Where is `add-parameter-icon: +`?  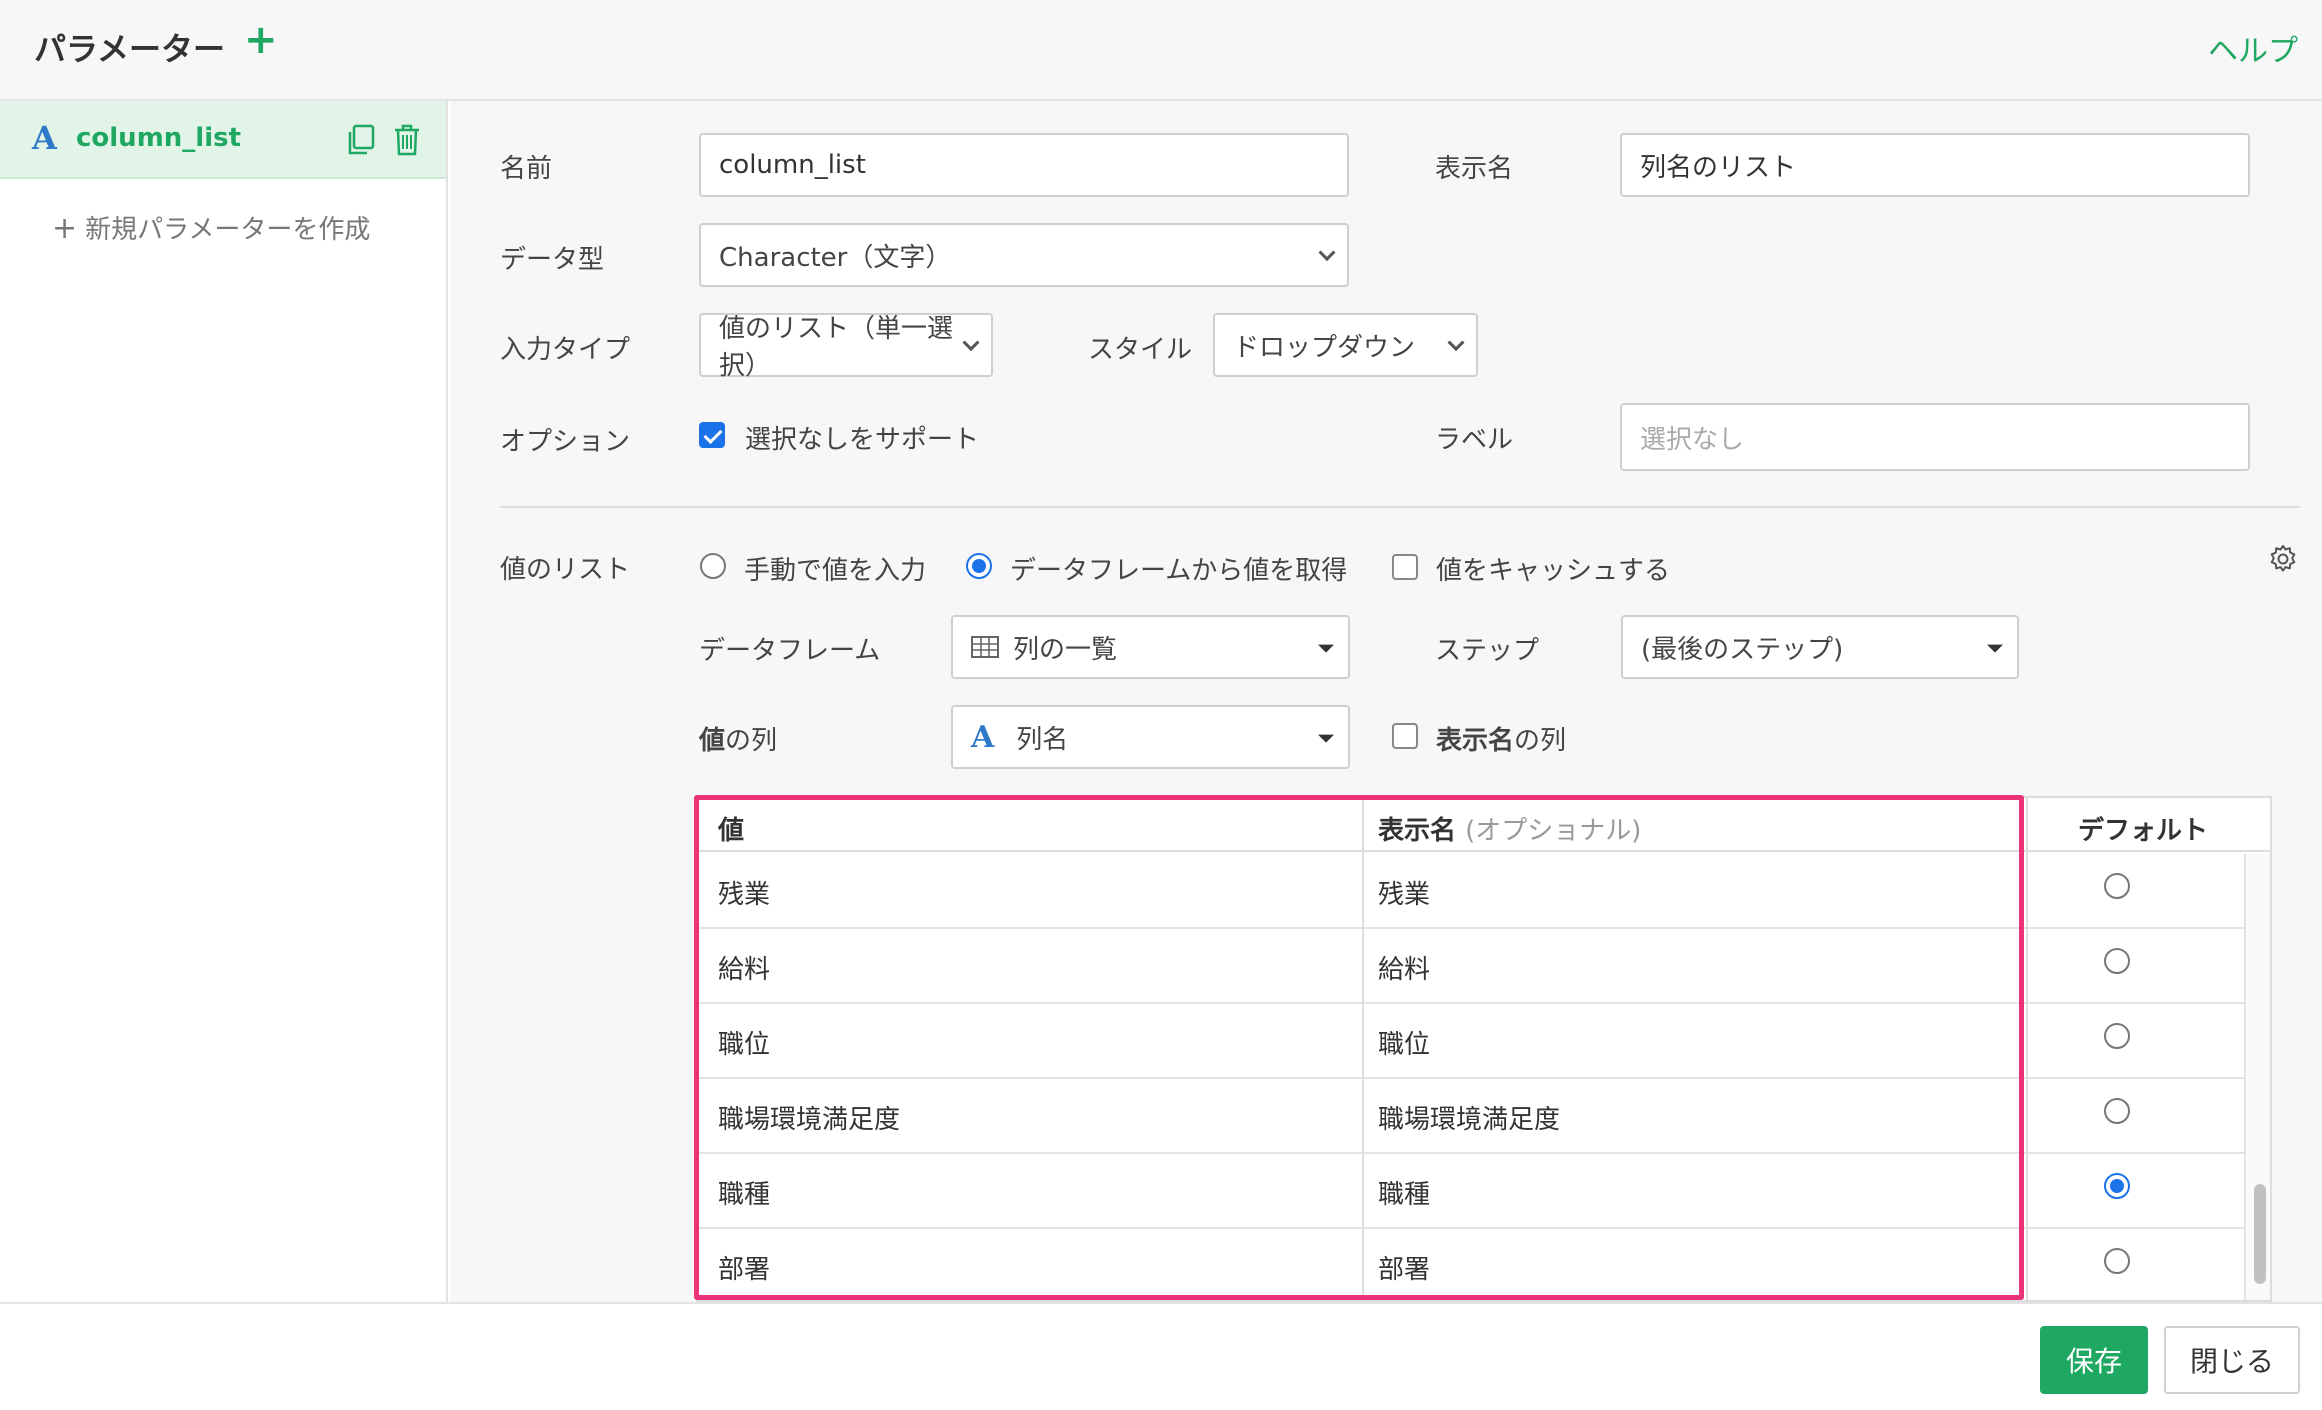 add-parameter-icon: + is located at coordinates (261, 40).